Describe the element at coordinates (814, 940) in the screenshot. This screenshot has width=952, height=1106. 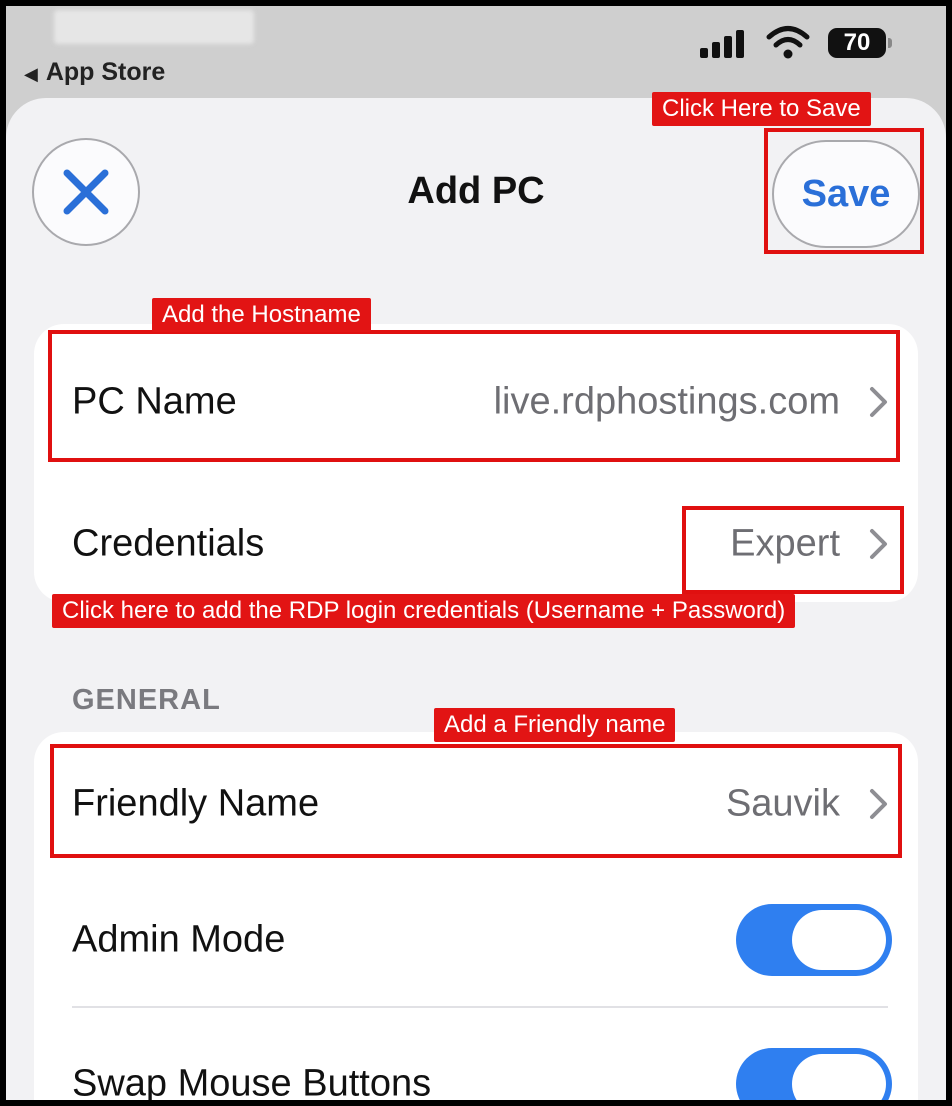
I see `admin-mode-toggle` at that location.